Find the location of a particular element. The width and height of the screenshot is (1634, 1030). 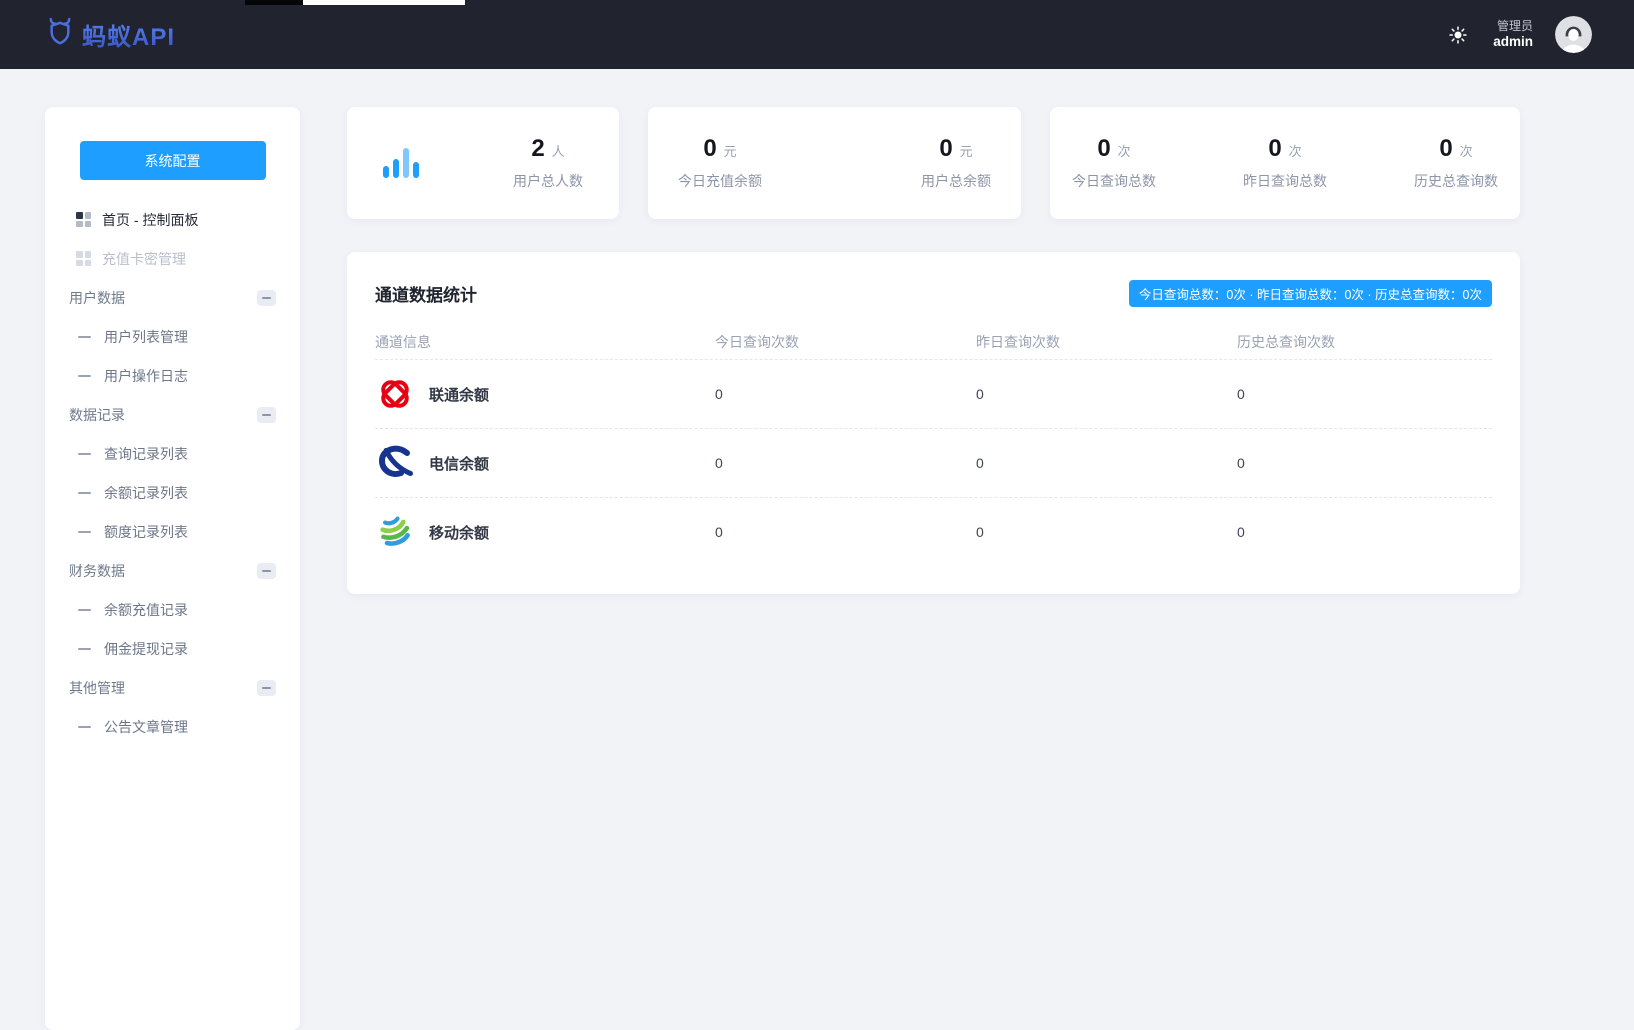

sidebar-item-query-records: 查询记录列表 is located at coordinates (172, 453).